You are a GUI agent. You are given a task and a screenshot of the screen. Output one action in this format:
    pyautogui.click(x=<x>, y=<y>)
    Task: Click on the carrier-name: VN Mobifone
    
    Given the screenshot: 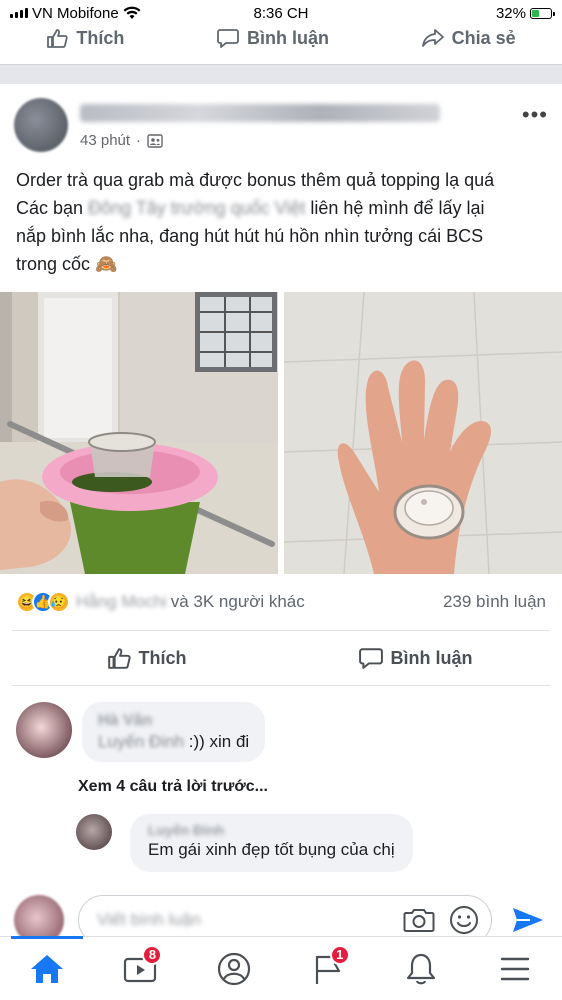 What is the action you would take?
    pyautogui.click(x=75, y=13)
    